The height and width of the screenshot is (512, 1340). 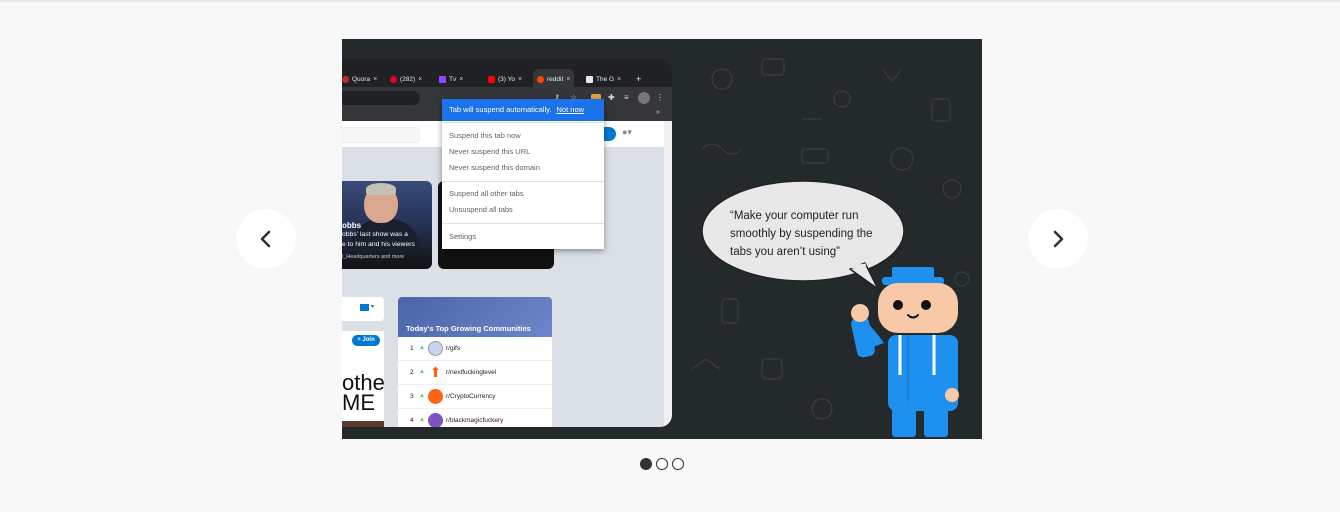 I want to click on puzzle-icon: ✚, so click(x=611, y=97).